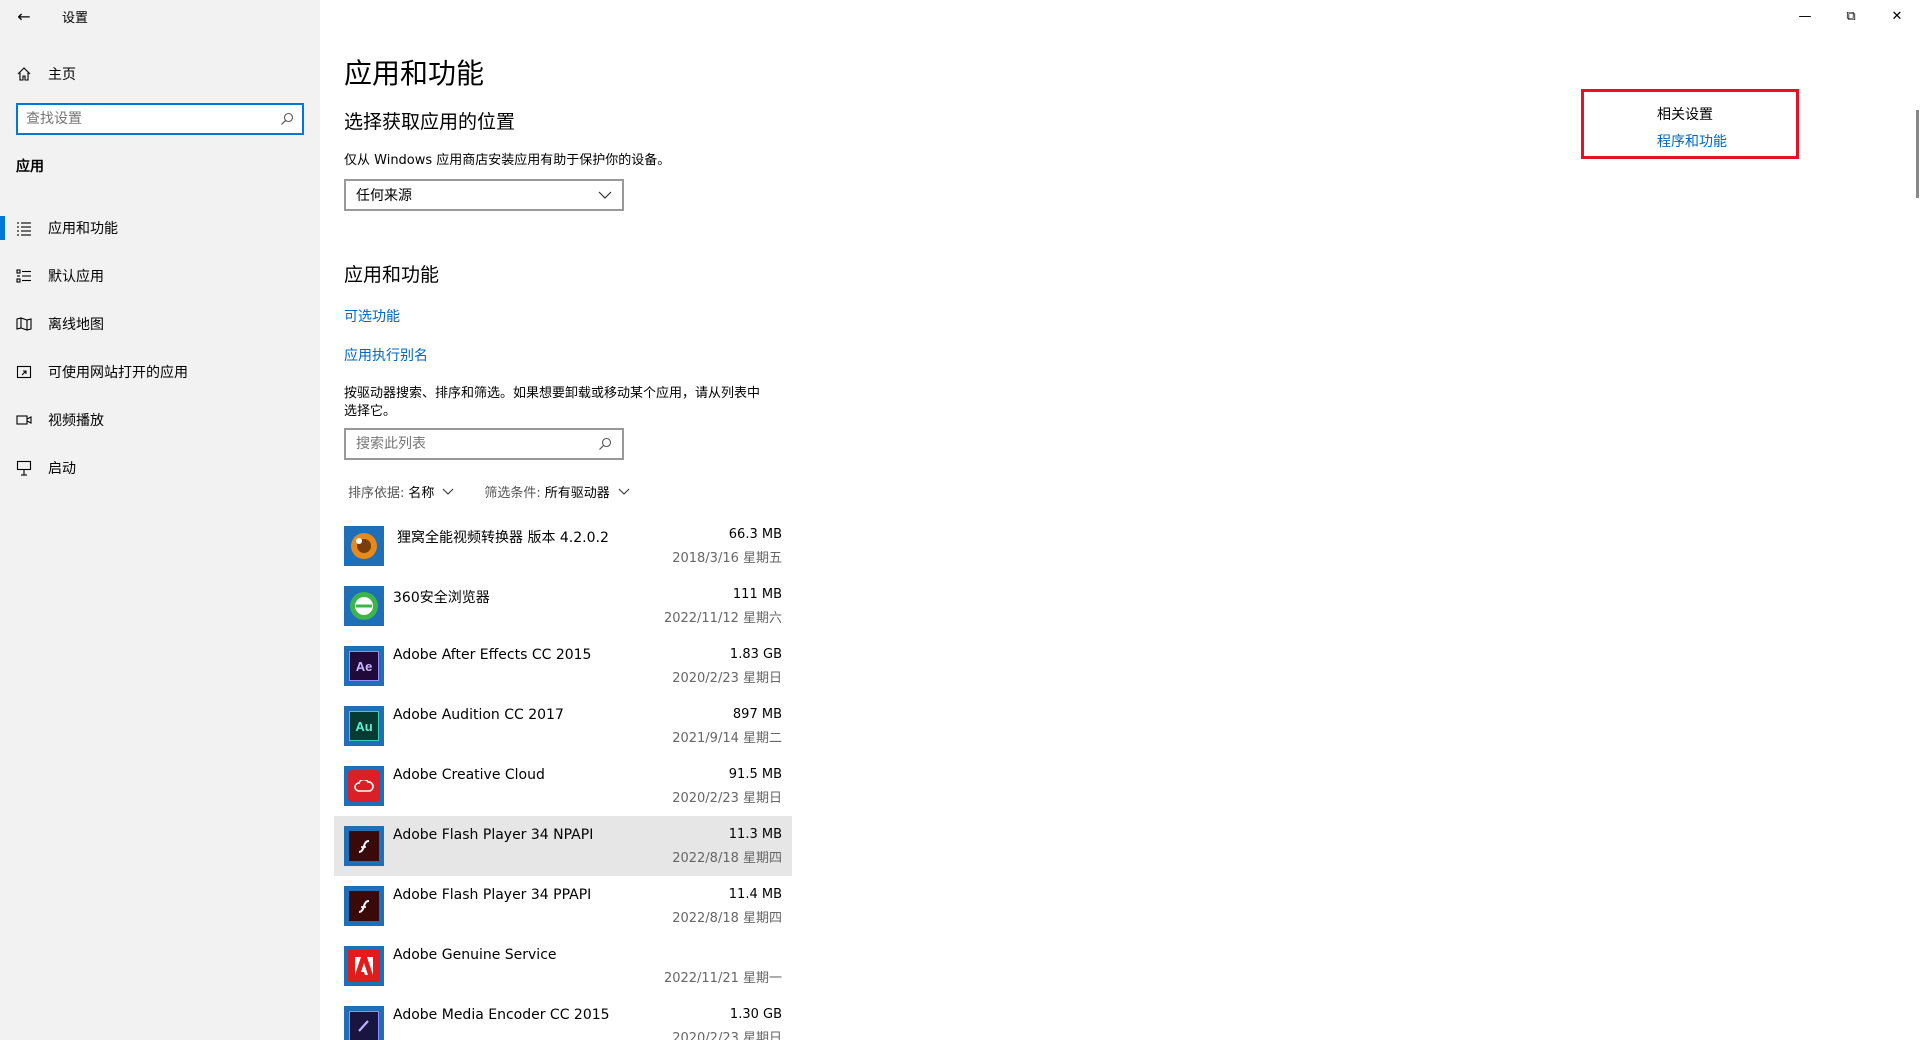  Describe the element at coordinates (469, 775) in the screenshot. I see `app-name: Adobe Creative Cloud` at that location.